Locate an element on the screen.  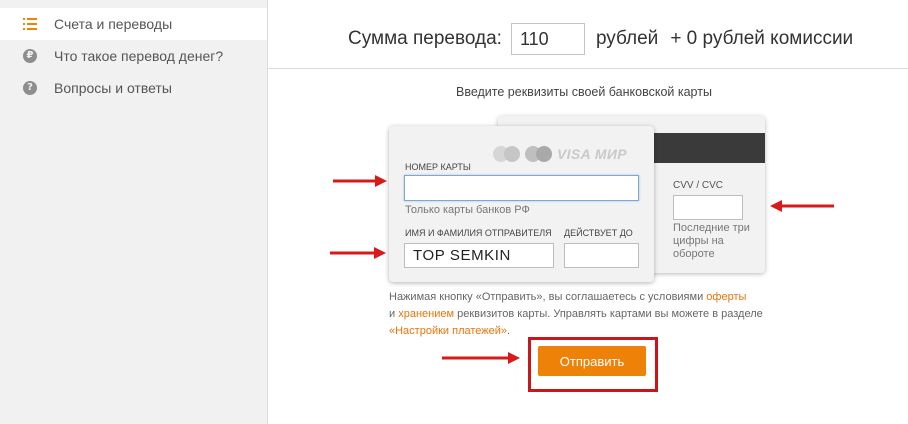
cvv-label: CVV / CVC is located at coordinates (698, 185).